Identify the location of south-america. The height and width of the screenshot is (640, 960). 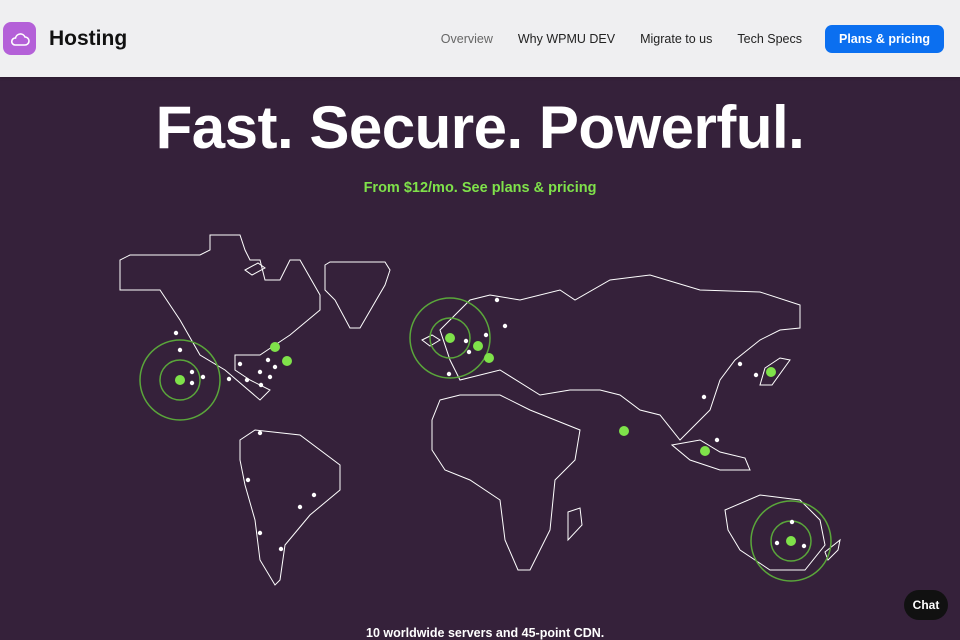
(290, 507).